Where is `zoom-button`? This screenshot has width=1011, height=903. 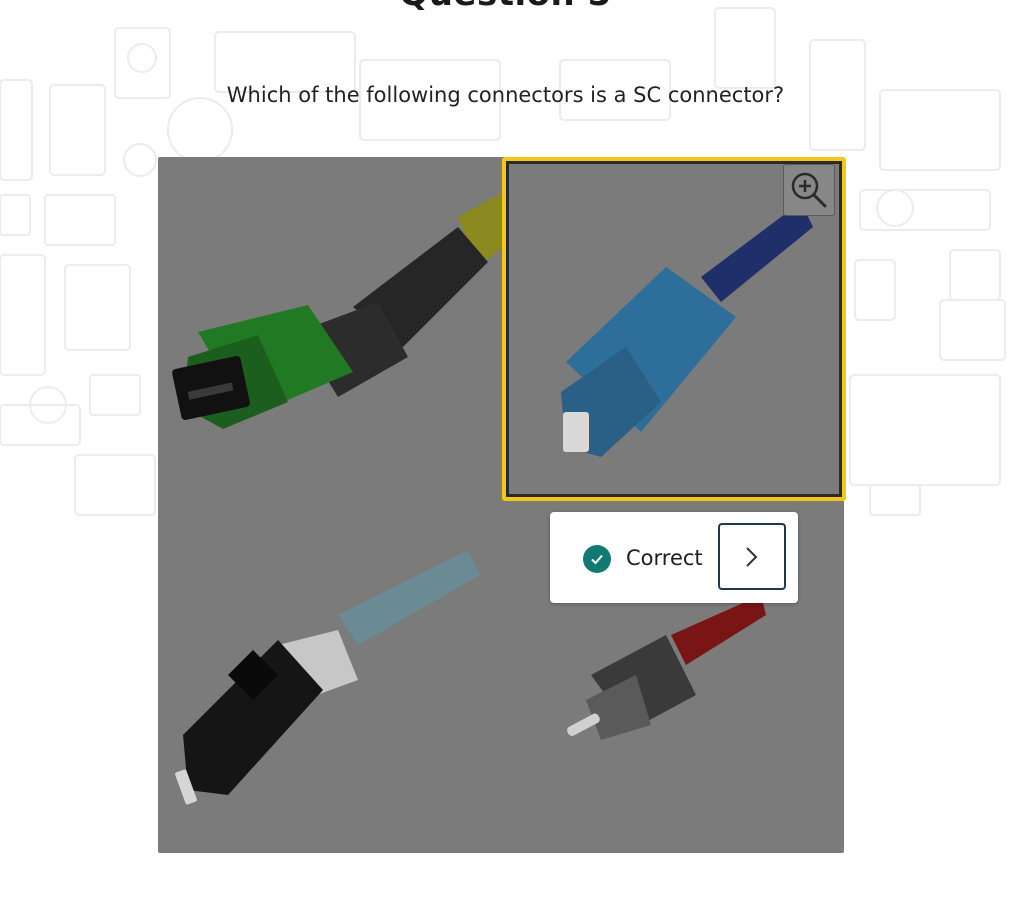
zoom-button is located at coordinates (809, 190).